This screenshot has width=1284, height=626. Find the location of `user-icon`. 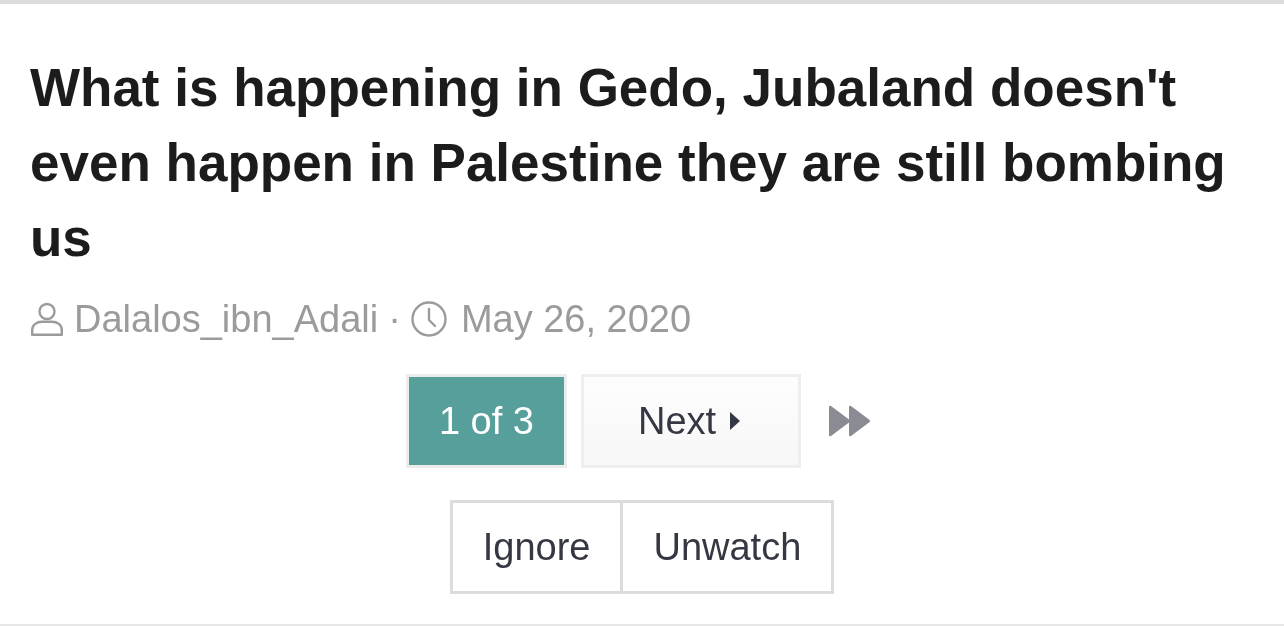

user-icon is located at coordinates (47, 319).